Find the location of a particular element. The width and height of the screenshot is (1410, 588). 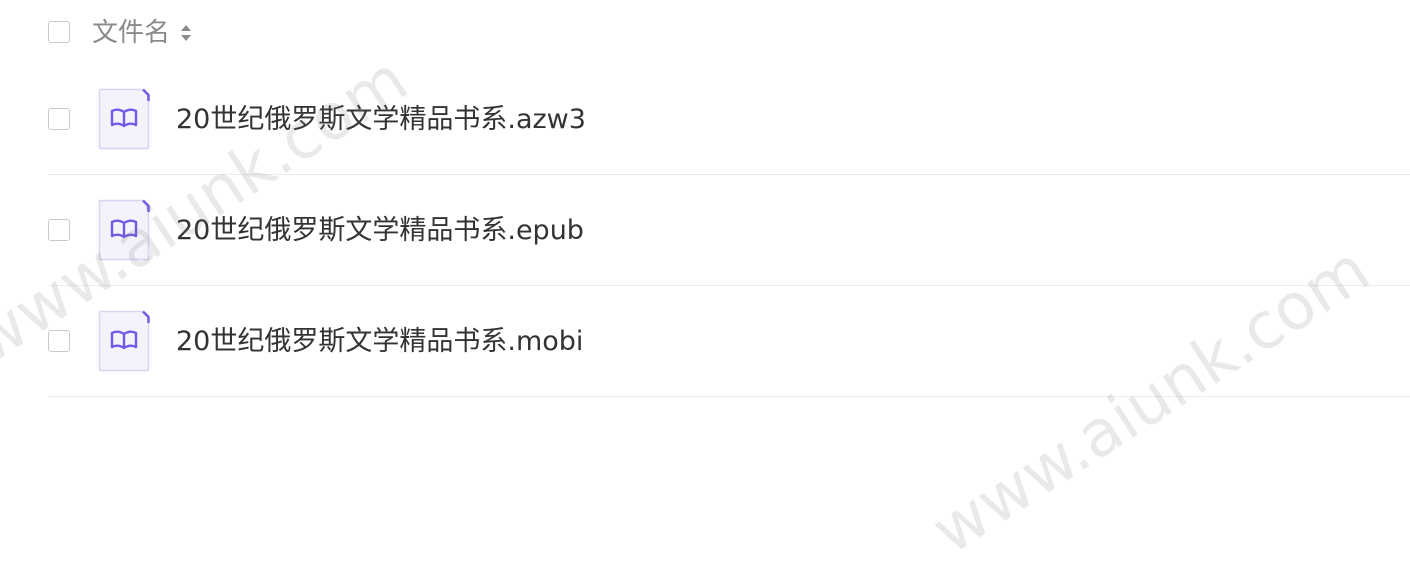

file-name: 20世纪俄罗斯文学精品书系.mobi is located at coordinates (379, 342).